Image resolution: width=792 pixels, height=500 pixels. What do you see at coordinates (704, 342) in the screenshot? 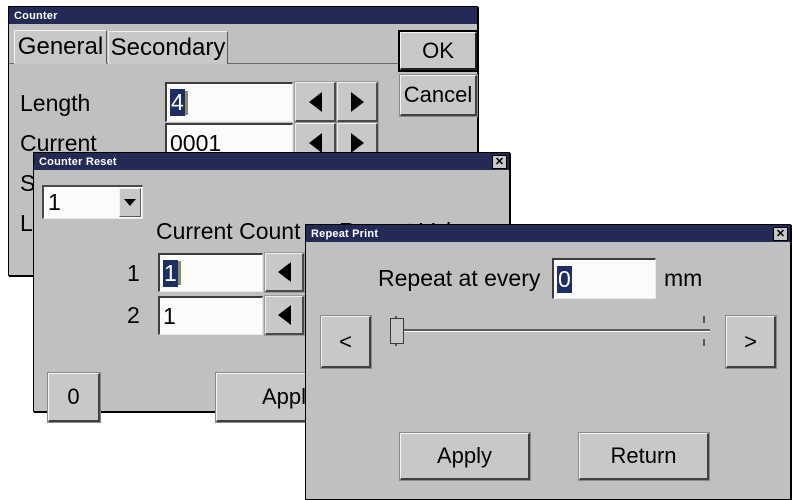
I see `slider-tick-max-bottom` at bounding box center [704, 342].